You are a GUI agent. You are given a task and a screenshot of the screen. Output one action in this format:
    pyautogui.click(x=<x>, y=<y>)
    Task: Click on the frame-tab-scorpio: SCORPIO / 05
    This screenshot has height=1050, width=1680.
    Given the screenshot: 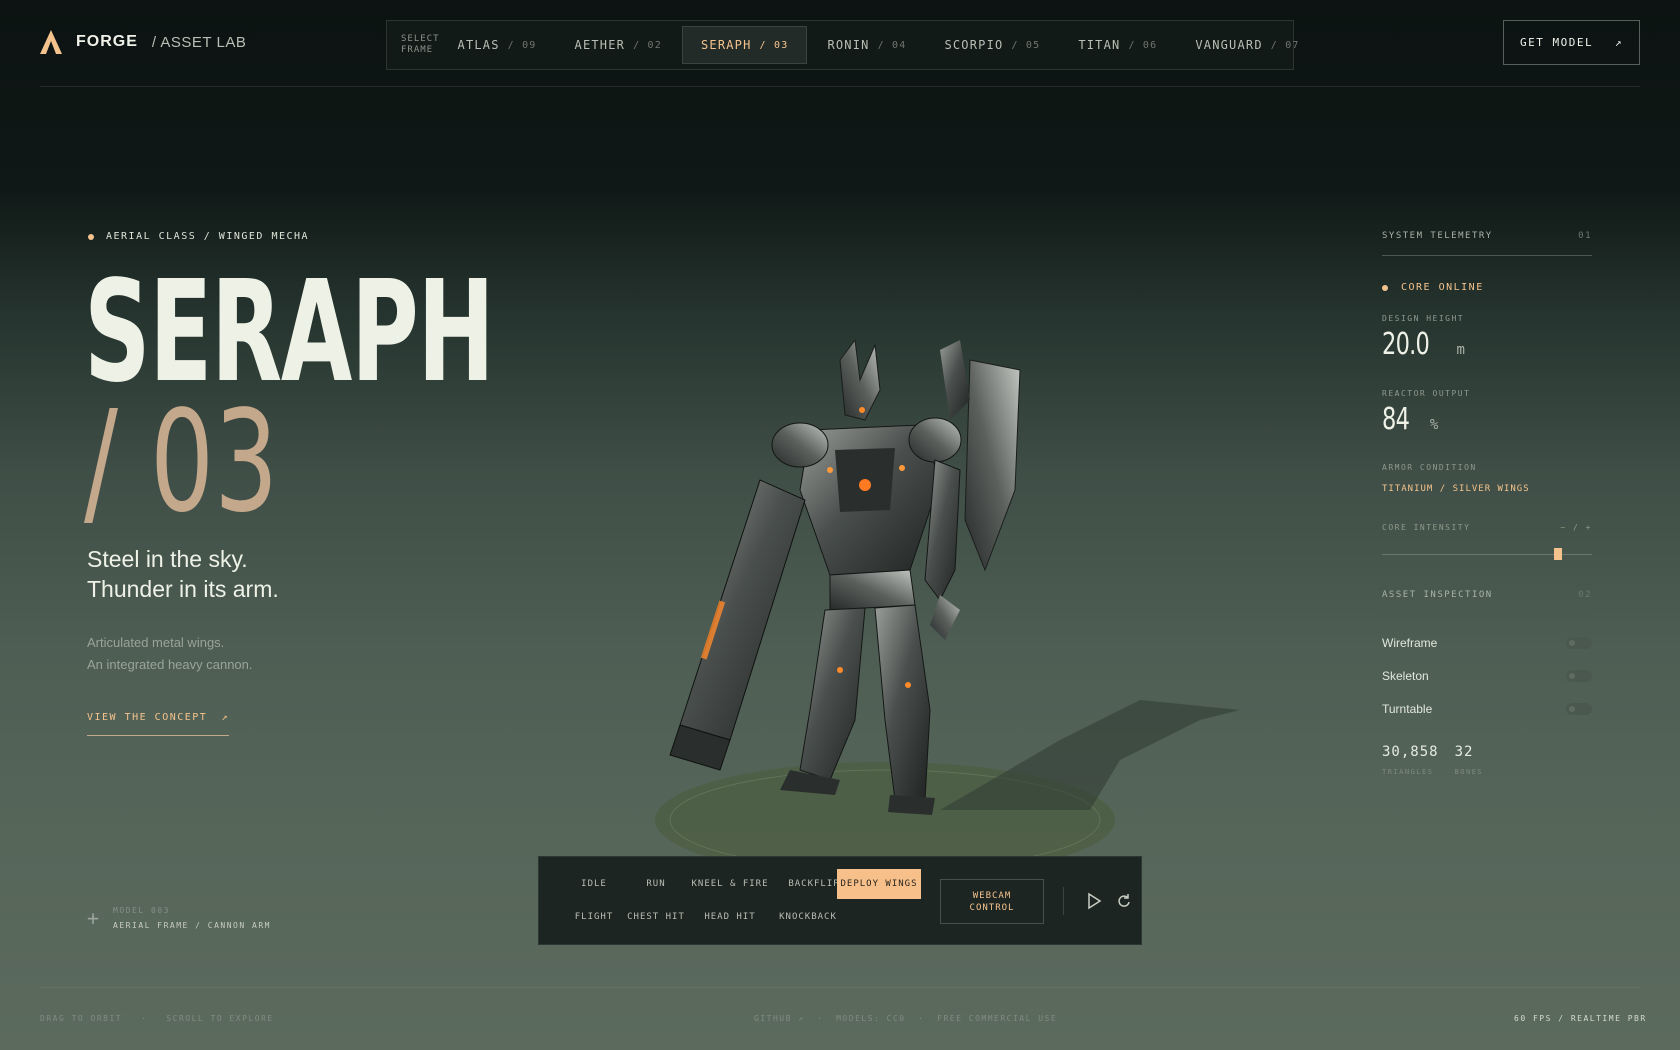 What is the action you would take?
    pyautogui.click(x=992, y=45)
    